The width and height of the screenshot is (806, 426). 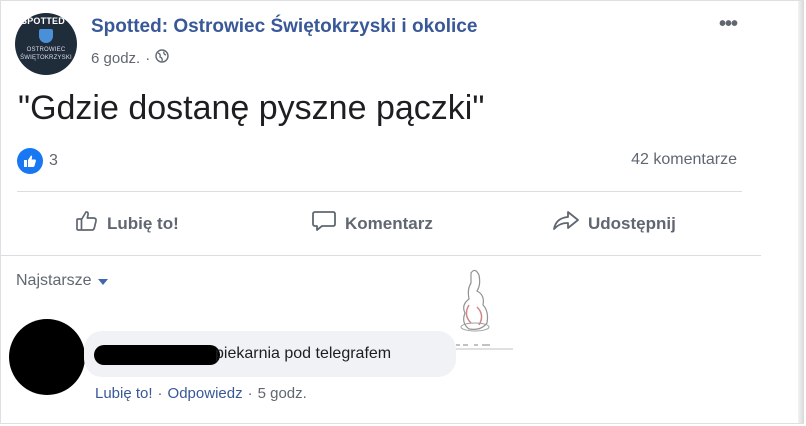 What do you see at coordinates (143, 223) in the screenshot?
I see `like-button-label: Lubię to!` at bounding box center [143, 223].